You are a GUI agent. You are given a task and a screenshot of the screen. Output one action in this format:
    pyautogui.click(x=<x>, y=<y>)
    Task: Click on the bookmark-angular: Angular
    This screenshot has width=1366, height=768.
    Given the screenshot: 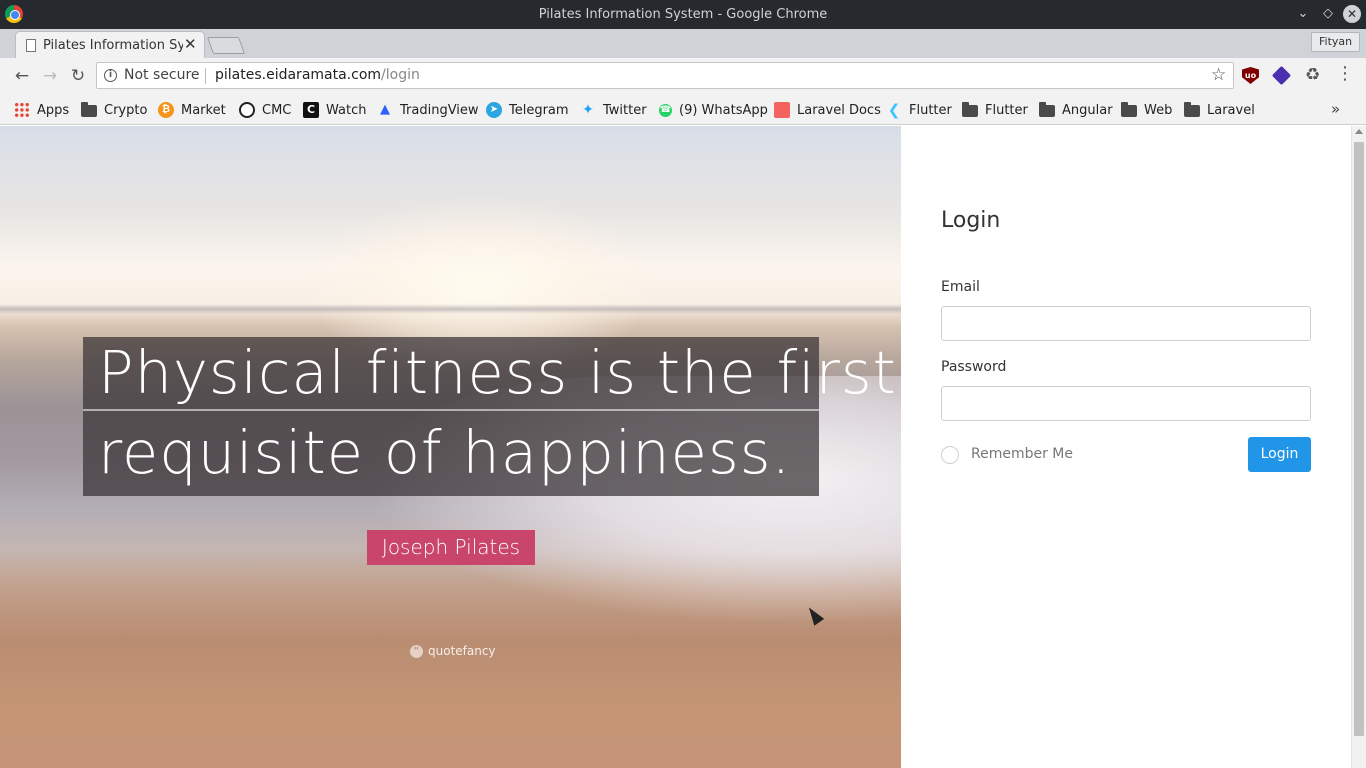 What is the action you would take?
    pyautogui.click(x=1076, y=110)
    